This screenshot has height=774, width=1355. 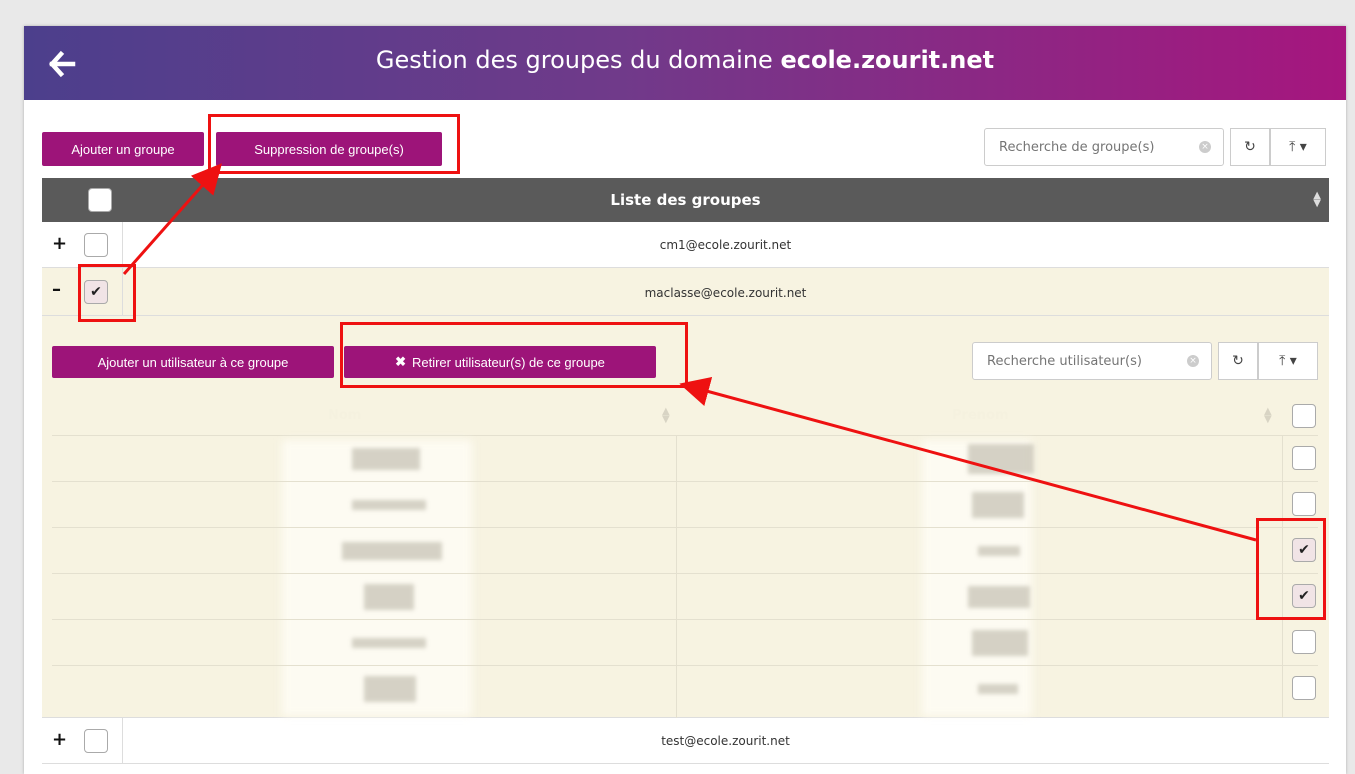 What do you see at coordinates (1080, 361) in the screenshot?
I see `user-search-input` at bounding box center [1080, 361].